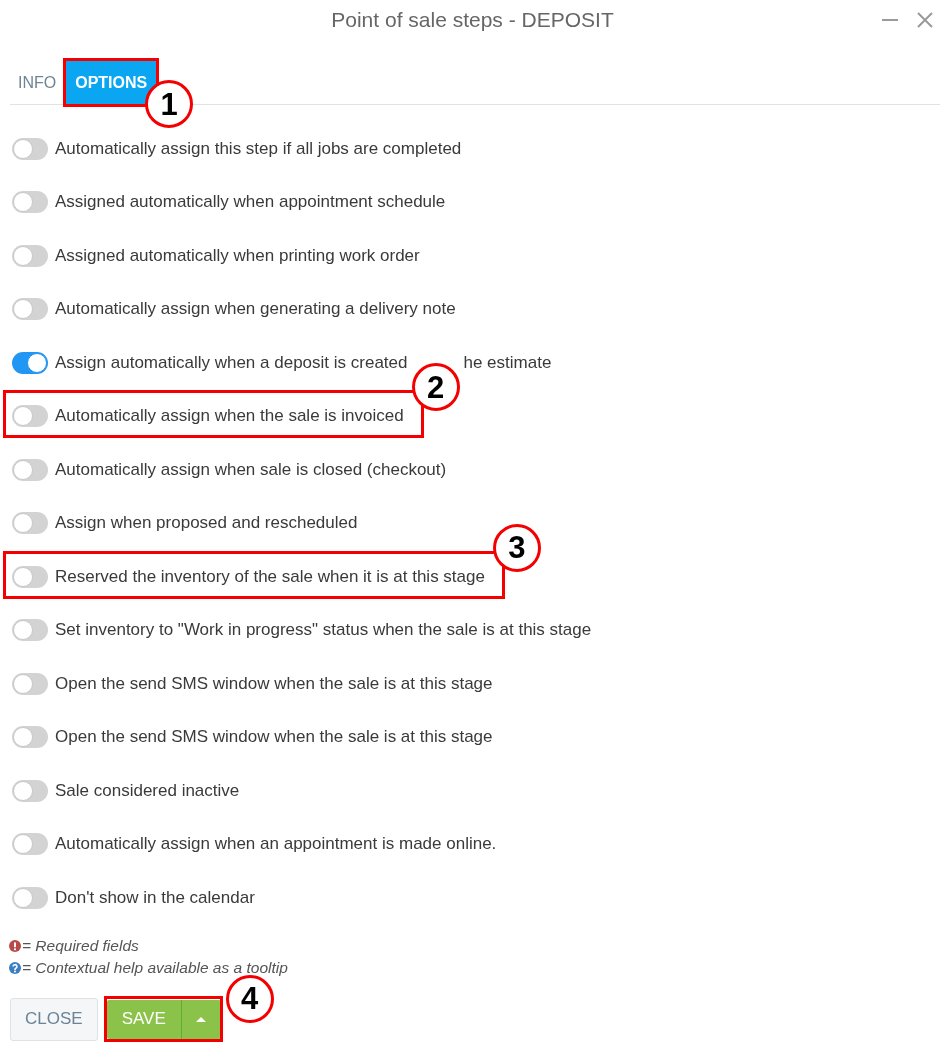  Describe the element at coordinates (155, 967) in the screenshot. I see `legend-text: = Contextual help available as a tooltip` at that location.